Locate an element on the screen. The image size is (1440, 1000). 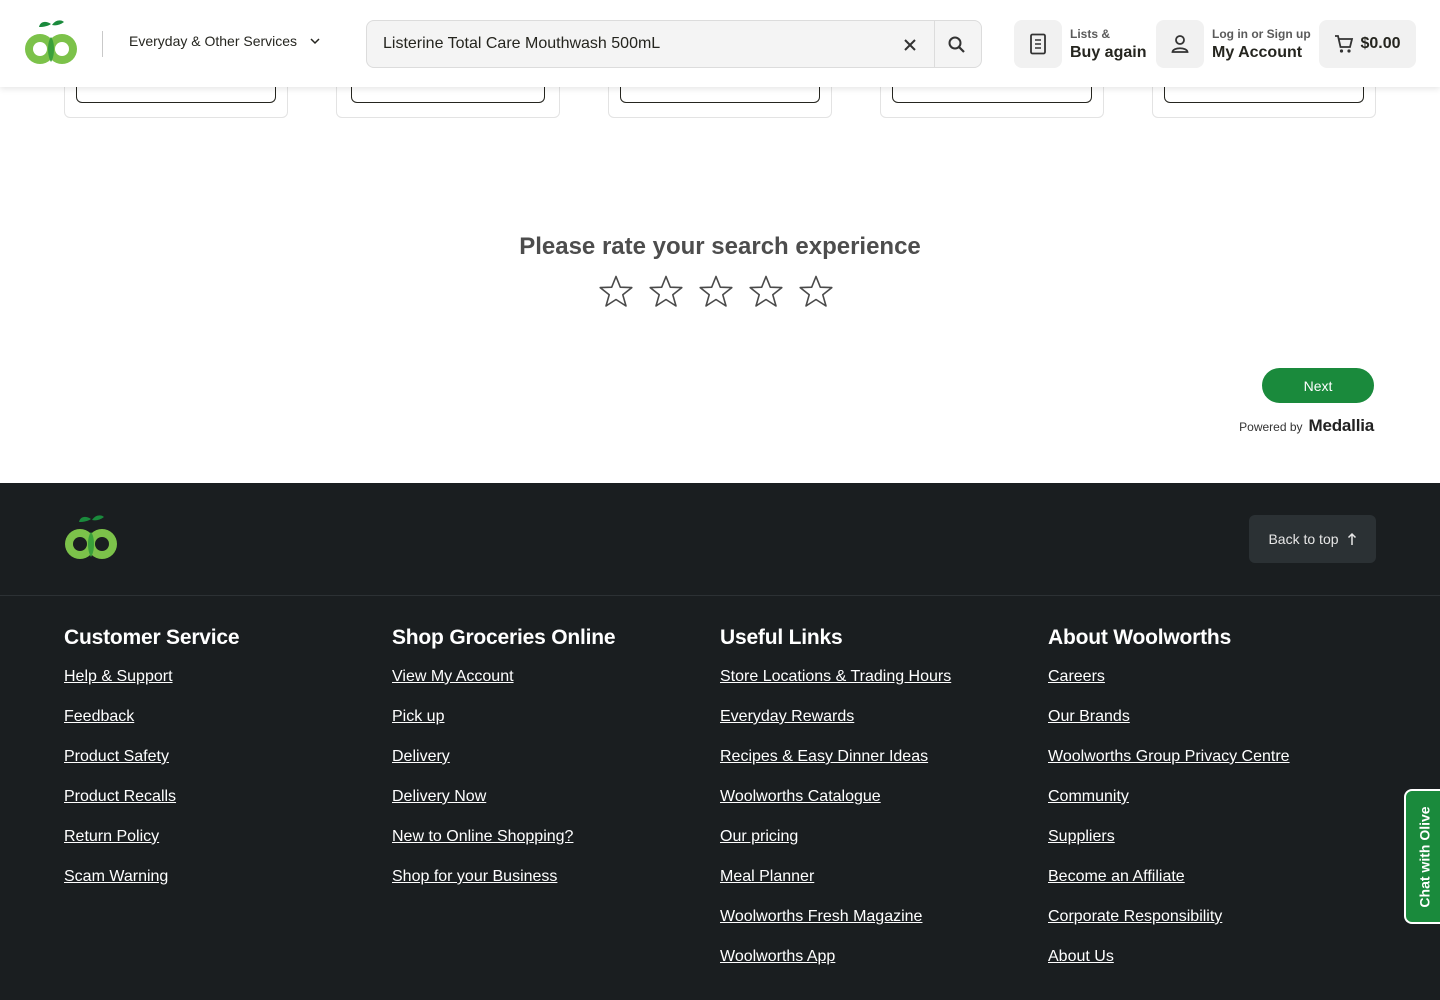
footer-link-item: Product Safety is located at coordinates (151, 768).